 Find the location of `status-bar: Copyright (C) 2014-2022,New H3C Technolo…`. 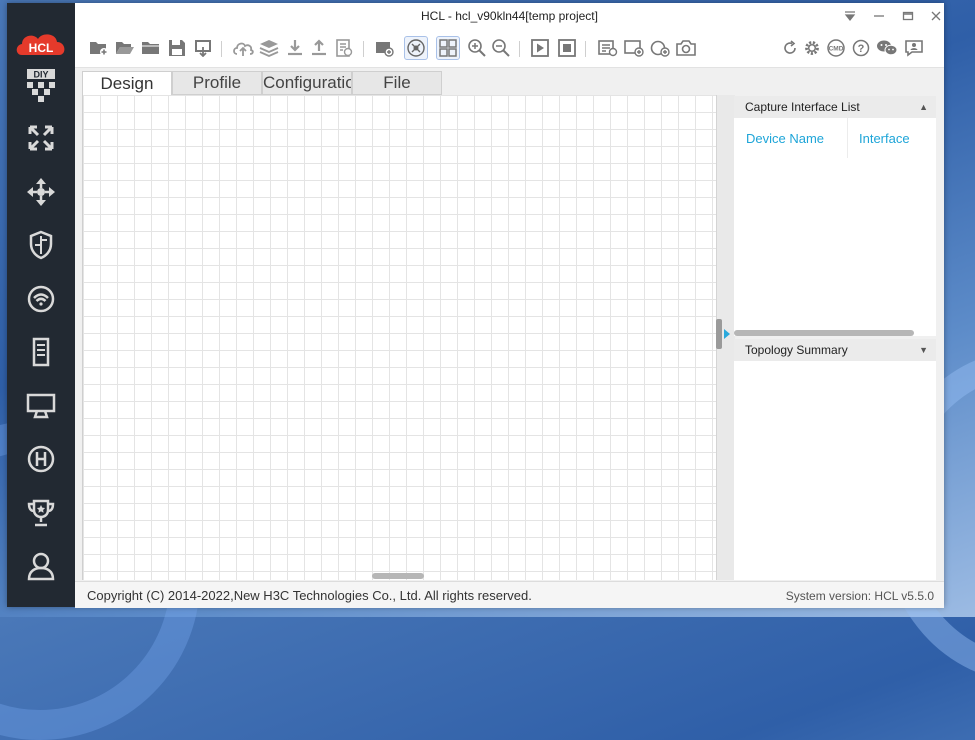

status-bar: Copyright (C) 2014-2022,New H3C Technolo… is located at coordinates (509, 594).